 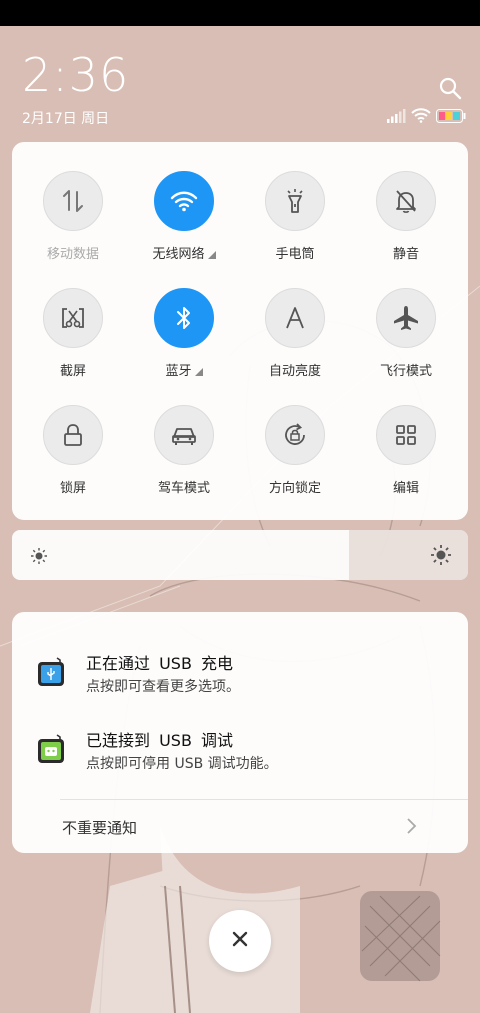 What do you see at coordinates (405, 488) in the screenshot?
I see `tile-label: 编辑` at bounding box center [405, 488].